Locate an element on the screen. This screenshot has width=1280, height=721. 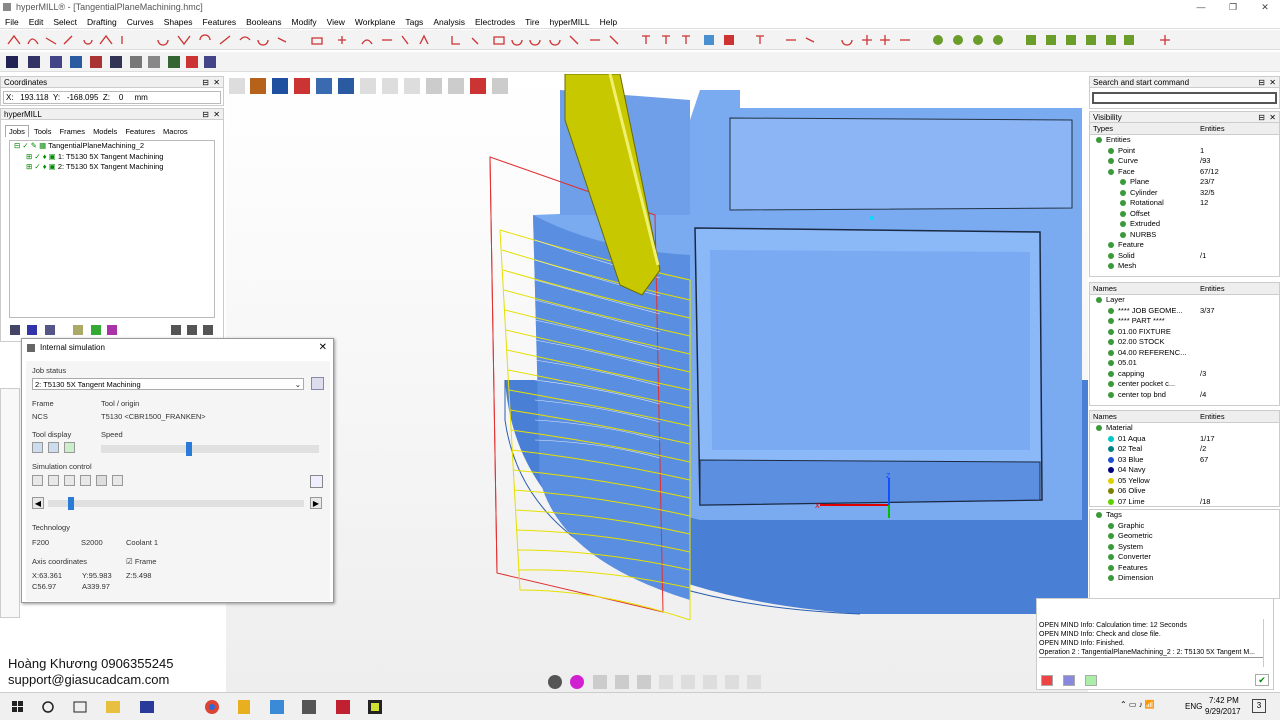
stop-icon is located at coordinates (1047, 680).